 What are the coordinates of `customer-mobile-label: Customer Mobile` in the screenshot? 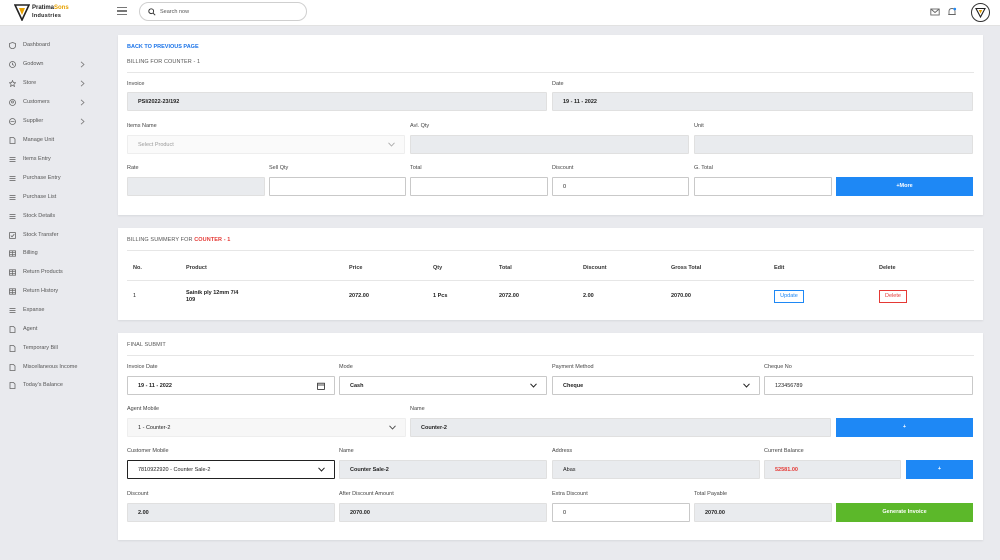 It's located at (148, 451).